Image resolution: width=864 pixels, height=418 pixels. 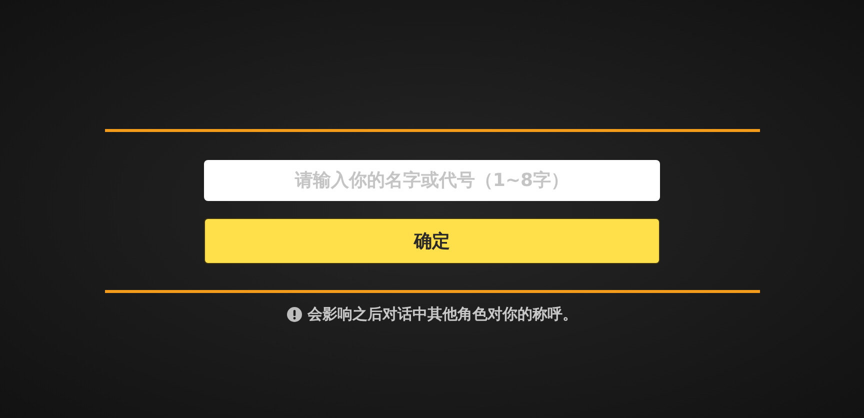 I want to click on confirm-button: 确定, so click(x=432, y=241).